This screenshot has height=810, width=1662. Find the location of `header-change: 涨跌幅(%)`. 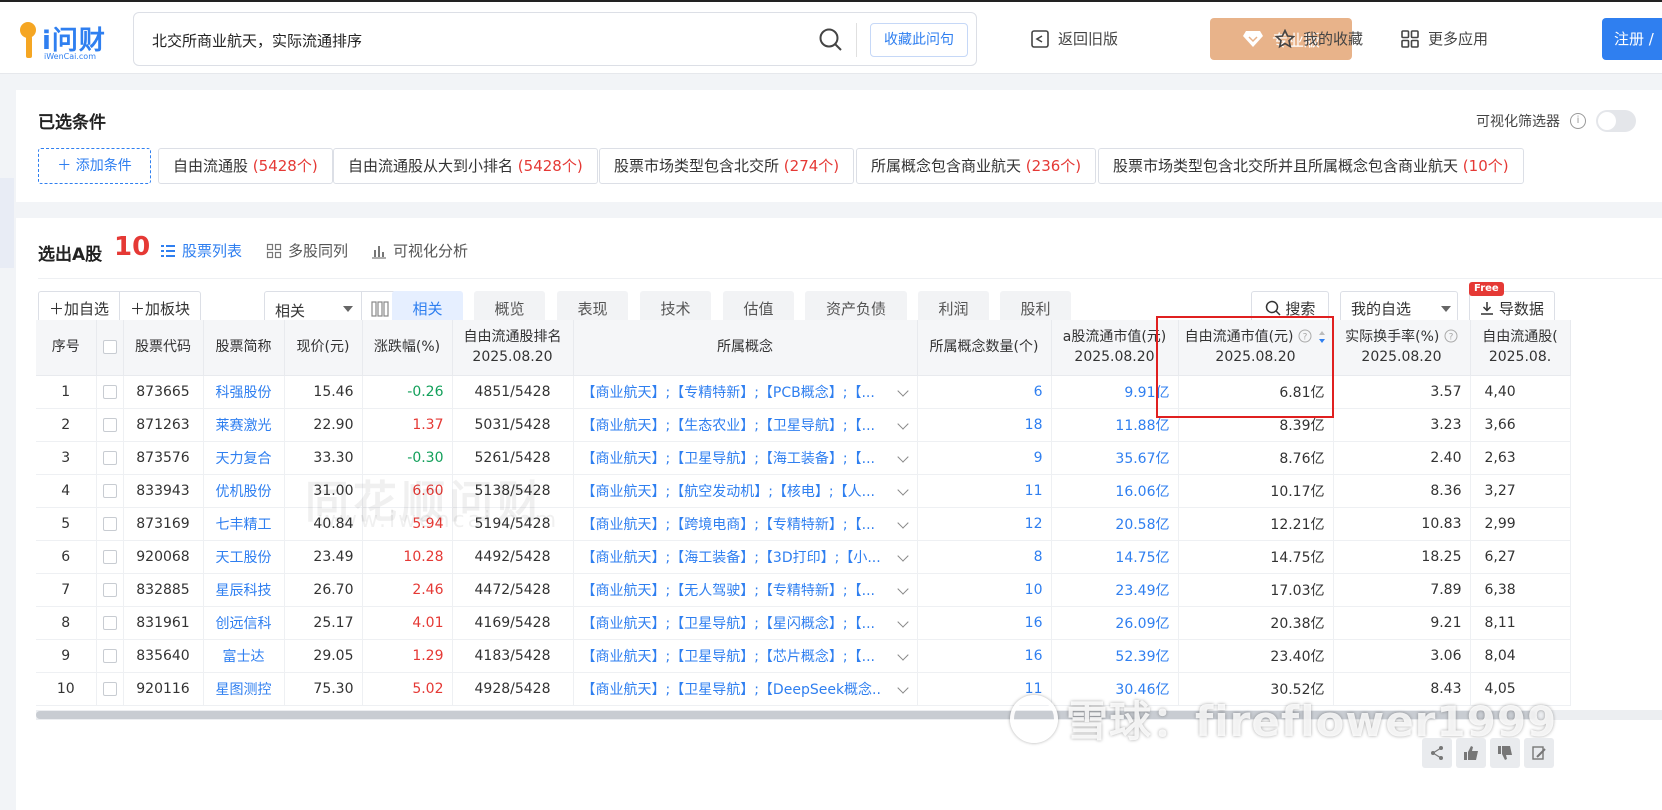

header-change: 涨跌幅(%) is located at coordinates (407, 348).